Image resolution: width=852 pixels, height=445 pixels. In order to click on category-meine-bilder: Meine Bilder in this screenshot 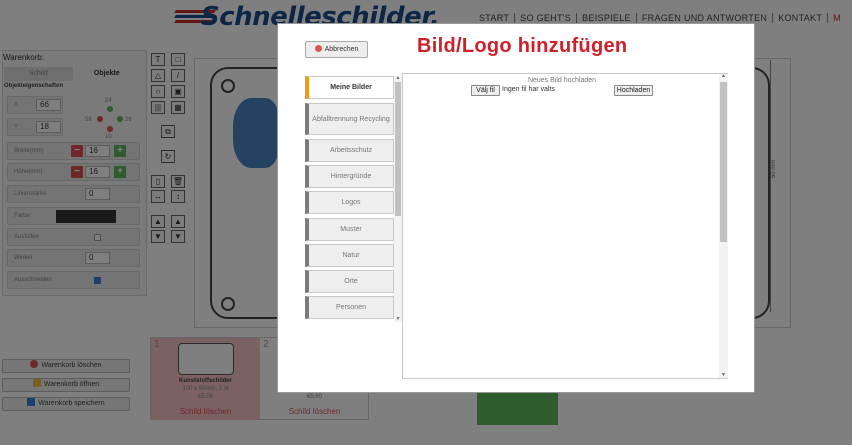, I will do `click(349, 87)`.